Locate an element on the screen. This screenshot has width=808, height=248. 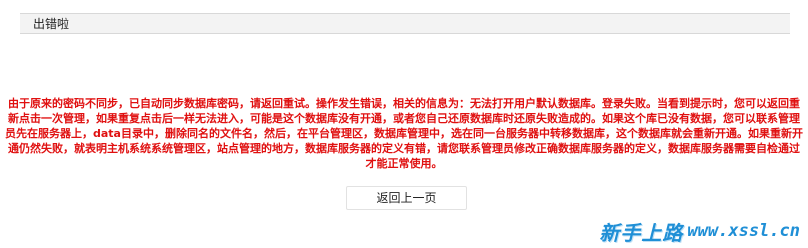
header-bar: 出错啦 is located at coordinates (405, 23).